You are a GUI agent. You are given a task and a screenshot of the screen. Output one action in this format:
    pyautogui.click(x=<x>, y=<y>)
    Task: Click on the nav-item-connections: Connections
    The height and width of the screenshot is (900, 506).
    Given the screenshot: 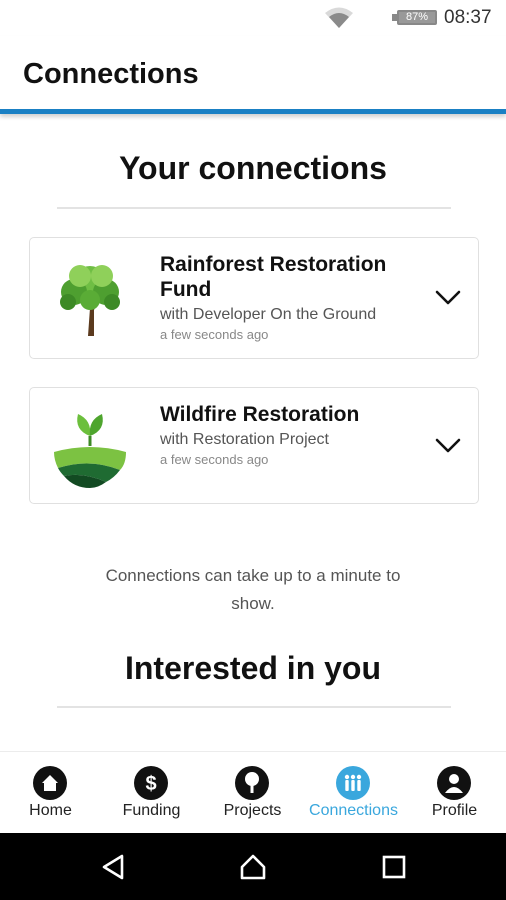 What is the action you would take?
    pyautogui.click(x=353, y=793)
    